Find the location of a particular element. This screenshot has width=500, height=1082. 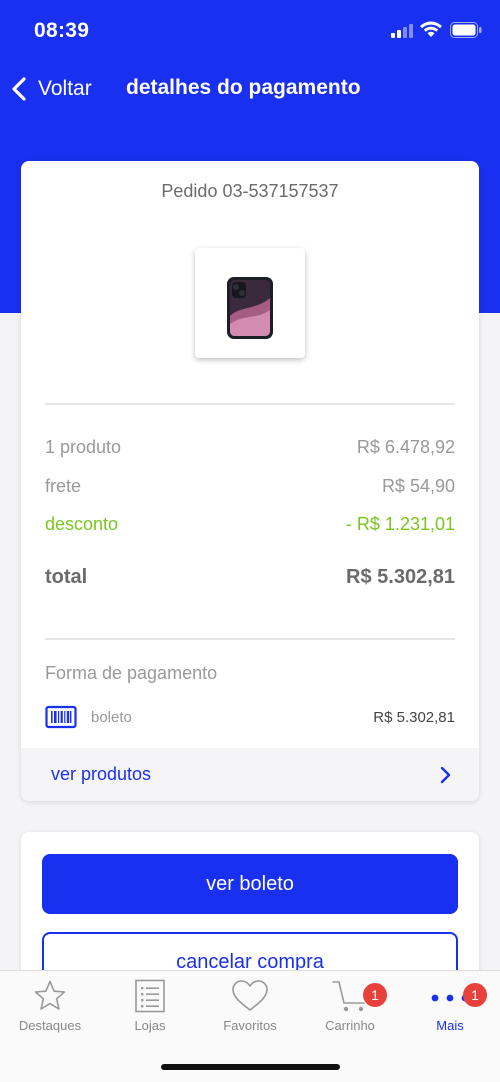

summary-label: frete is located at coordinates (63, 486).